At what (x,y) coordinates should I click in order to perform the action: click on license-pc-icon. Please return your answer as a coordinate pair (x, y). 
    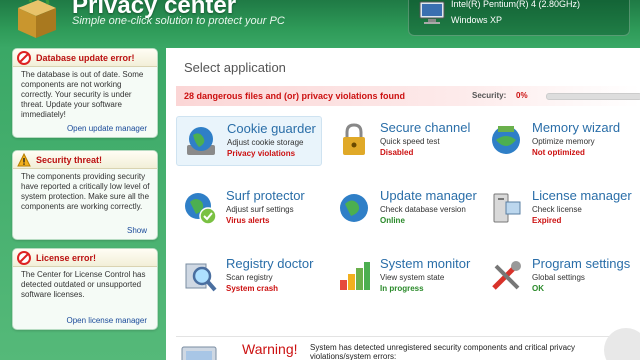
    Looking at the image, I should click on (507, 208).